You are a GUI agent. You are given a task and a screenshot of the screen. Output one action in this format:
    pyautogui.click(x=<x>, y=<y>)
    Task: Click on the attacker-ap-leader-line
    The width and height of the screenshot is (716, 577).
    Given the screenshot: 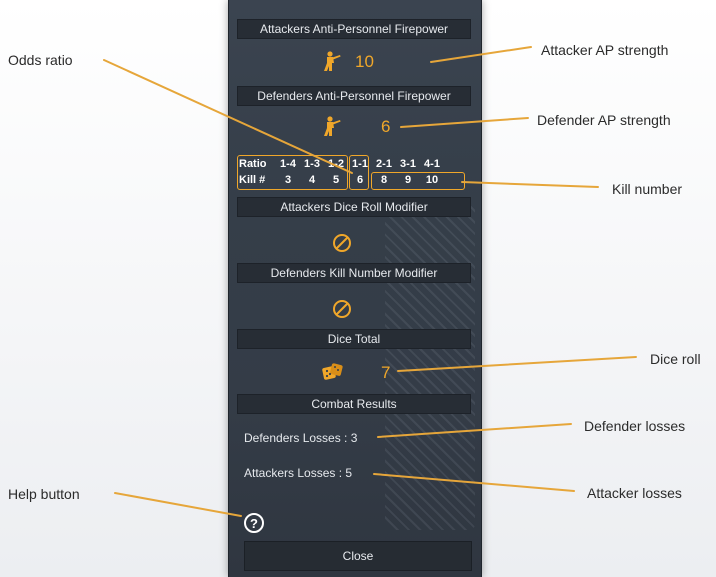 What is the action you would take?
    pyautogui.click(x=481, y=54)
    